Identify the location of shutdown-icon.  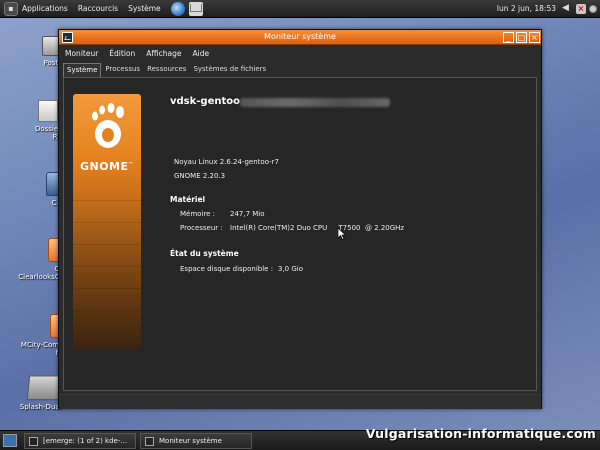
(593, 9).